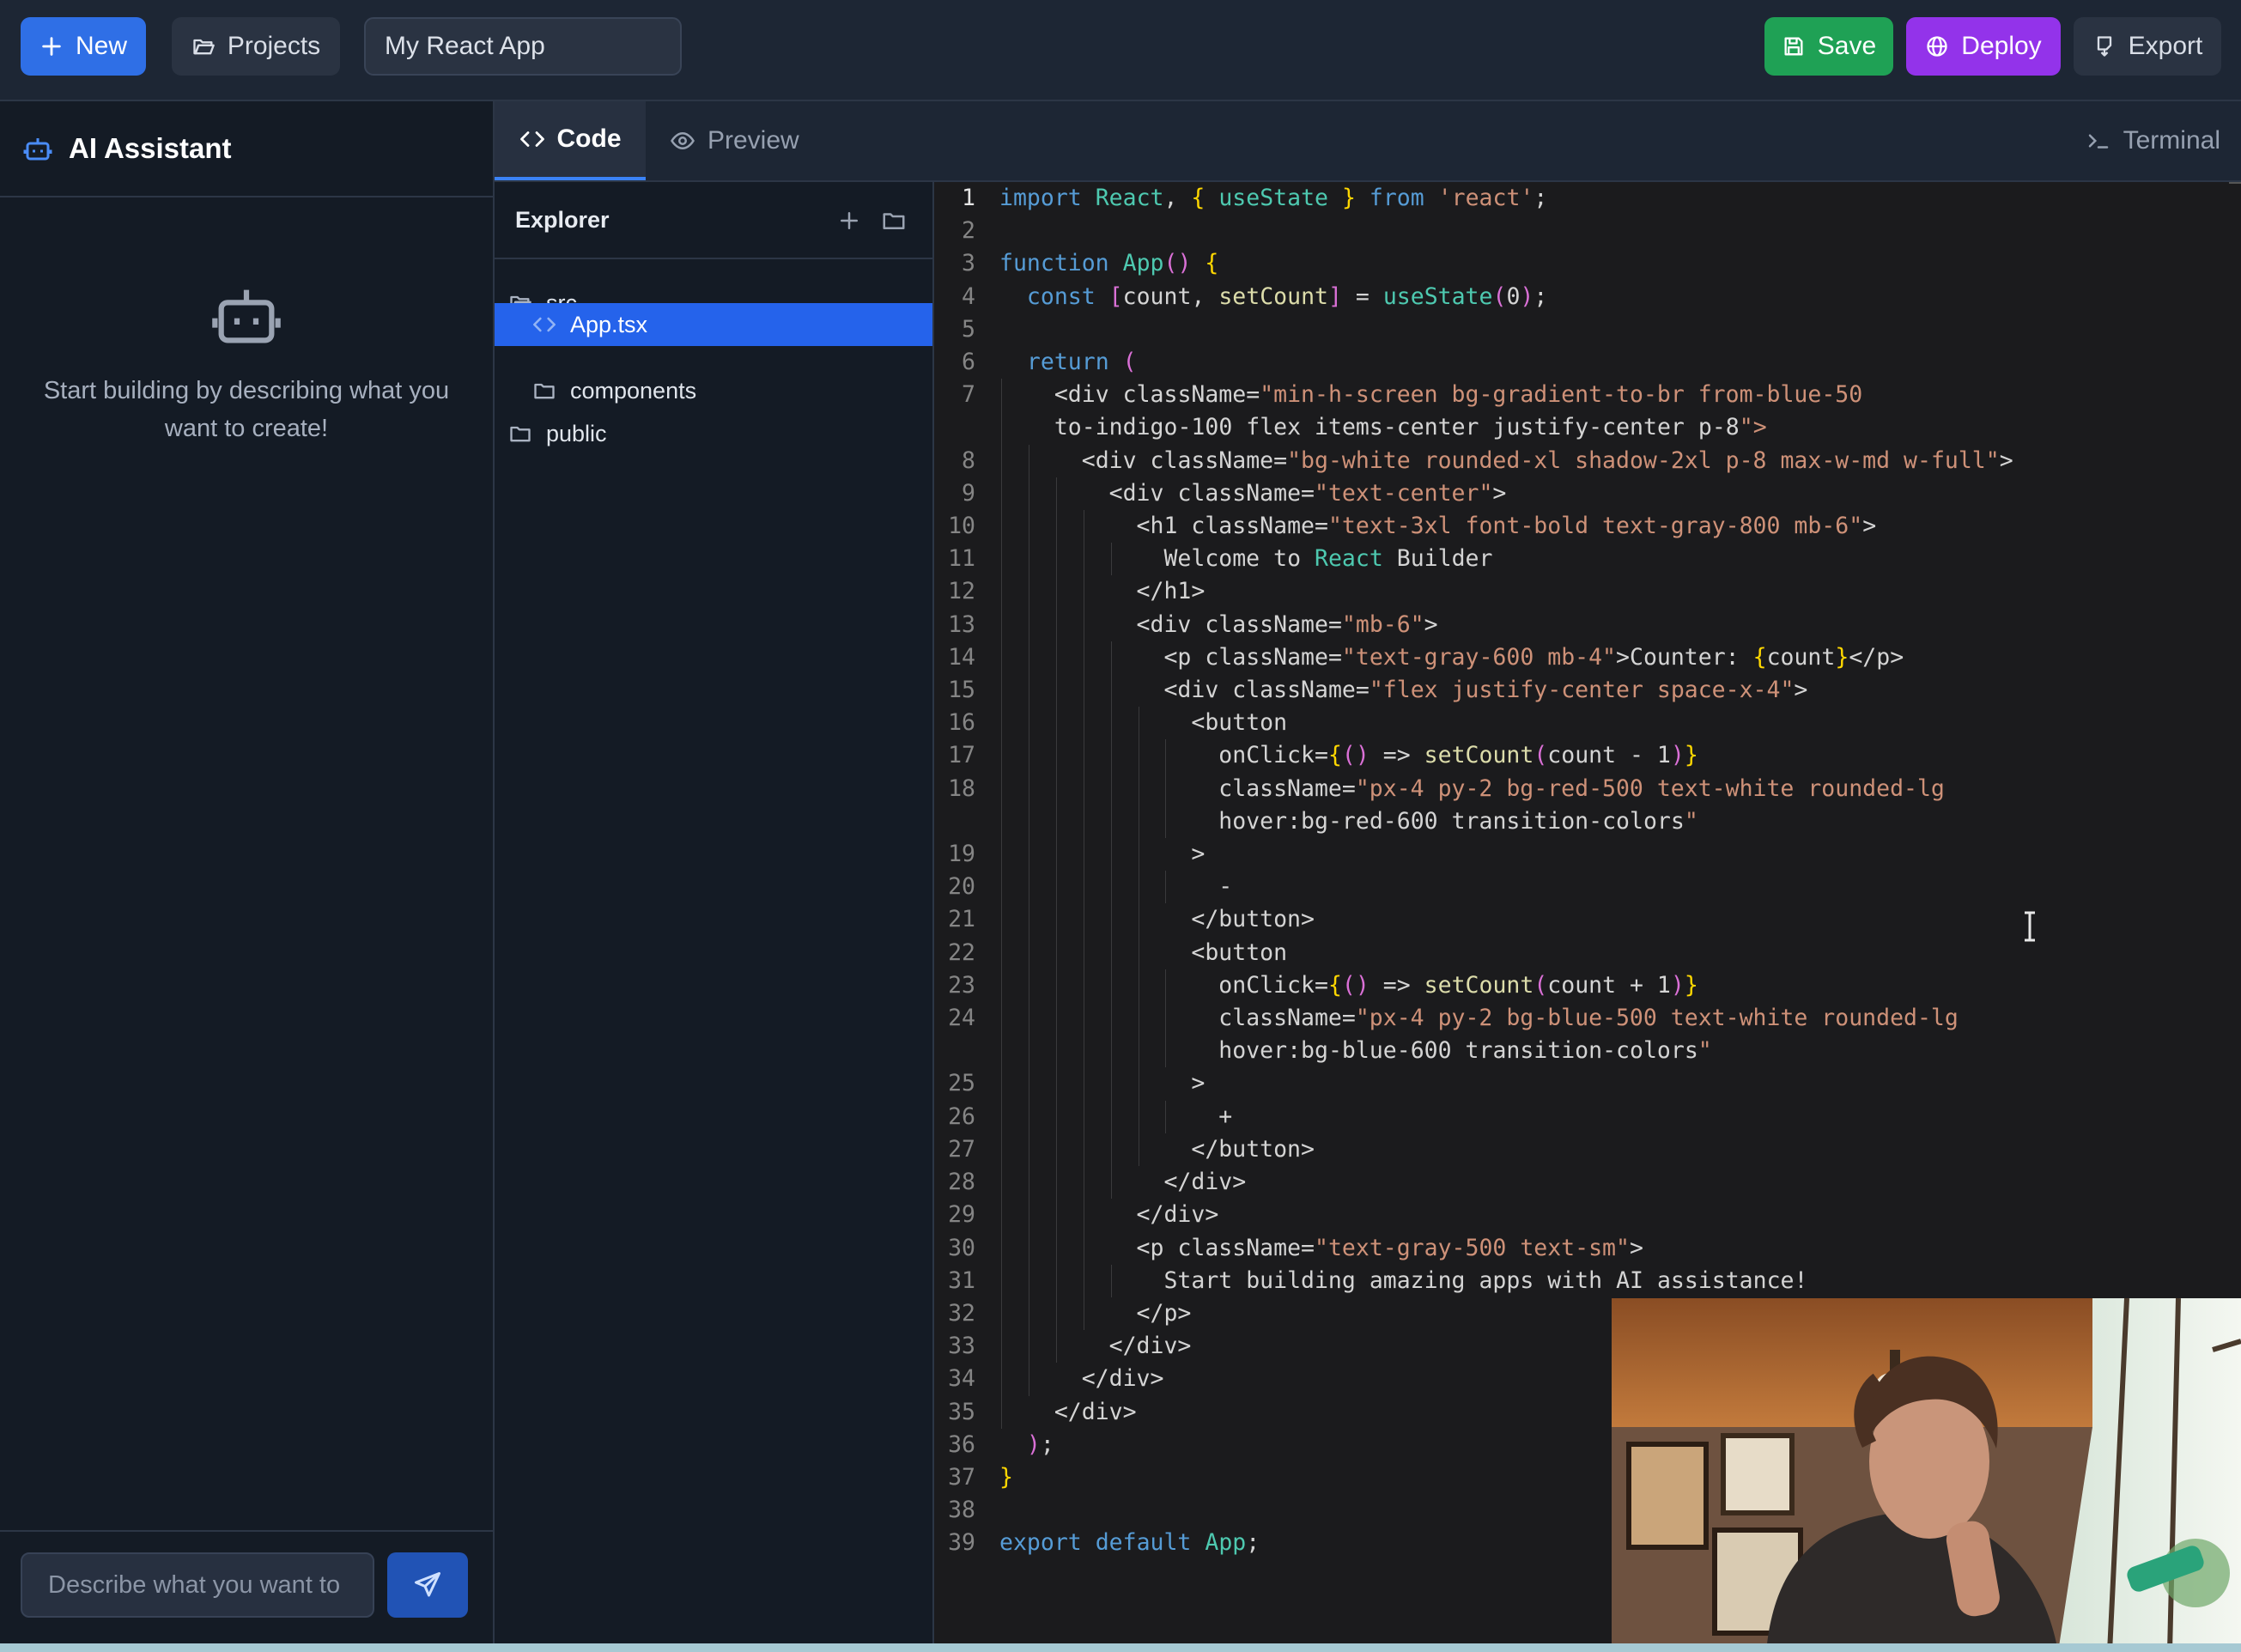 This screenshot has width=2241, height=1652. I want to click on ai-prompt-input: Describe what you want to, so click(198, 1585).